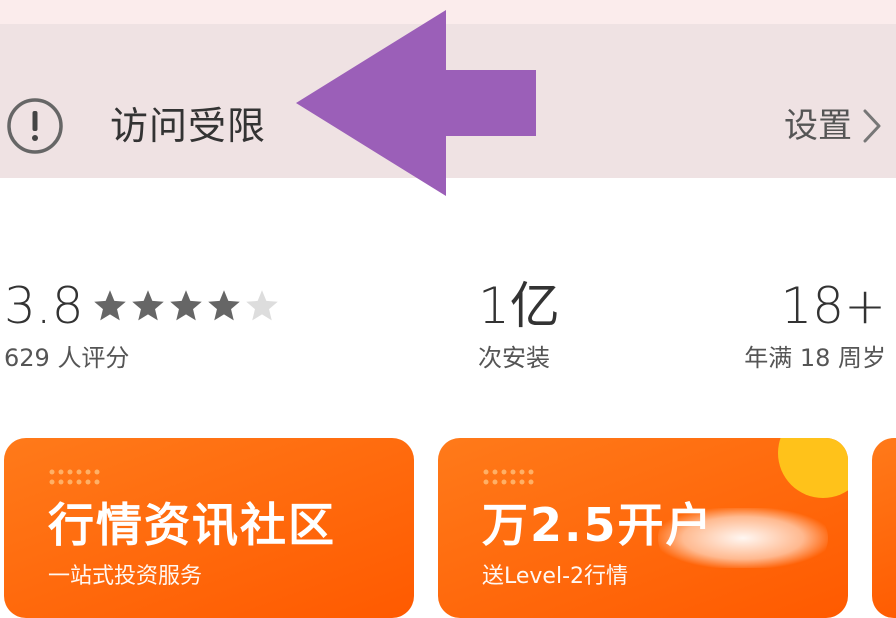 The height and width of the screenshot is (618, 896). I want to click on installs-stat: 1亿 次安装, so click(519, 325).